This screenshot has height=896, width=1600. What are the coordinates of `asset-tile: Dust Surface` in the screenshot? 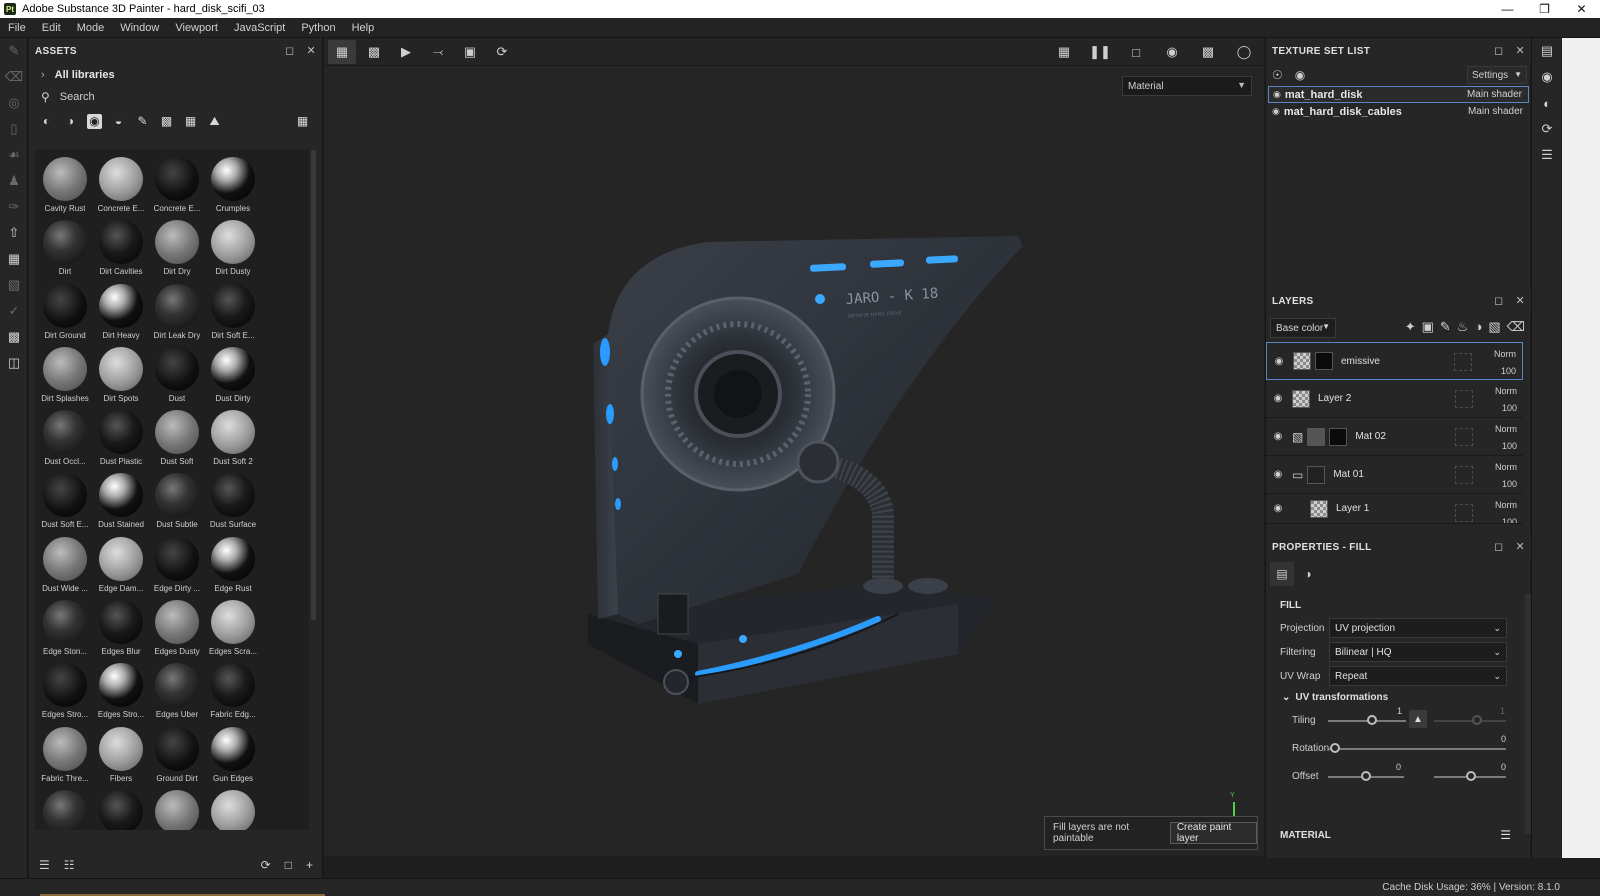 It's located at (233, 501).